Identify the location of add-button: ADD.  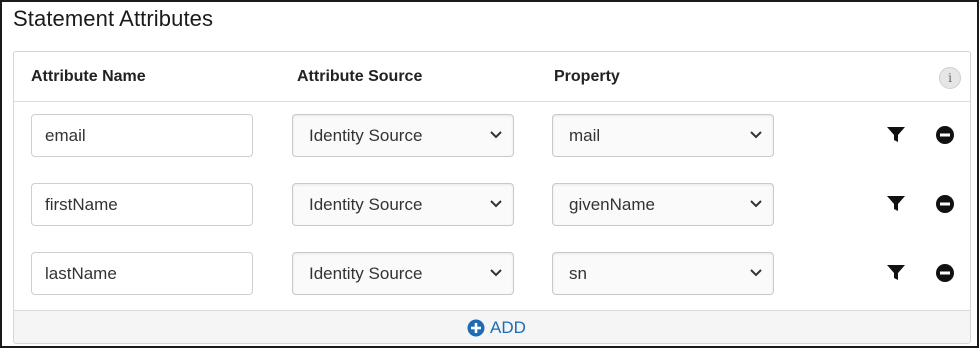
(496, 328).